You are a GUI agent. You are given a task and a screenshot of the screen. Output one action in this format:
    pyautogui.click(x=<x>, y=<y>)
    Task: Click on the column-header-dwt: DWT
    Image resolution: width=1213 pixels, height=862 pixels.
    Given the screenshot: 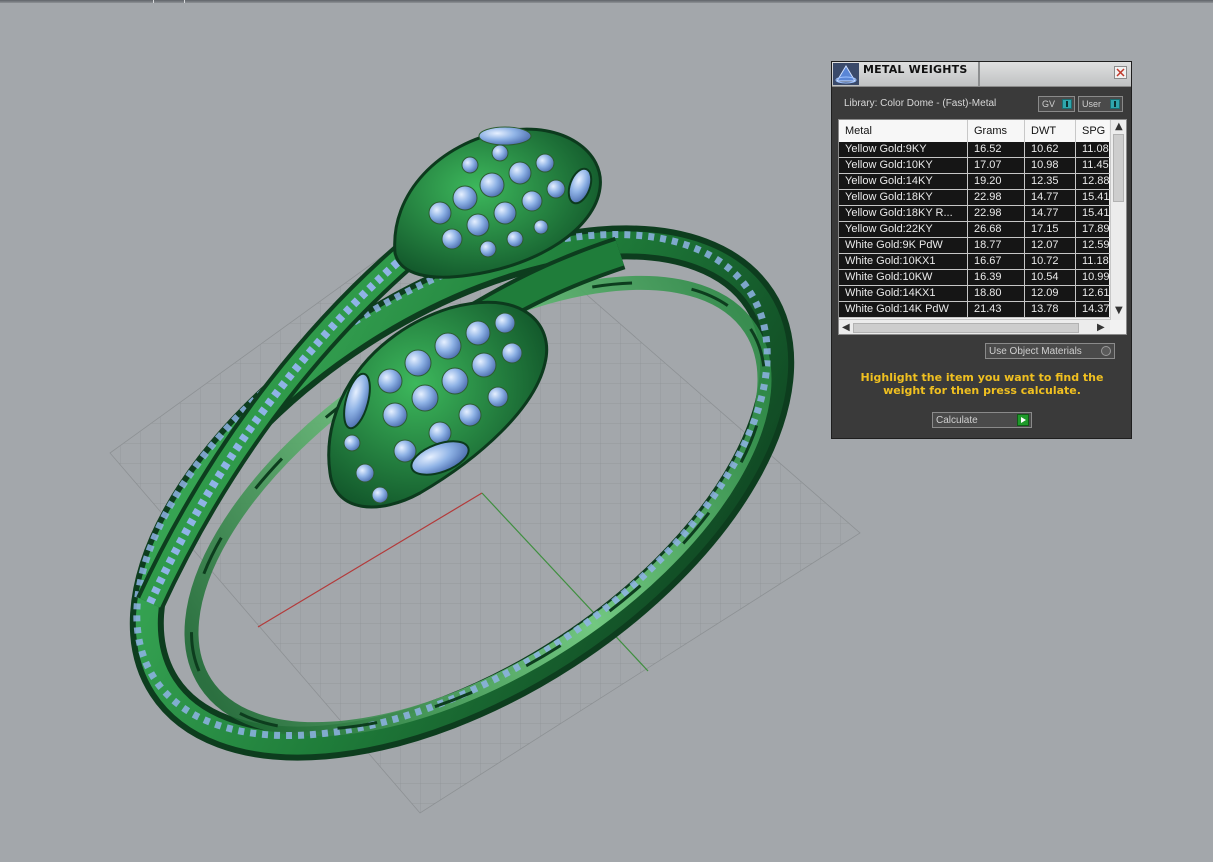 What is the action you would take?
    pyautogui.click(x=1050, y=131)
    